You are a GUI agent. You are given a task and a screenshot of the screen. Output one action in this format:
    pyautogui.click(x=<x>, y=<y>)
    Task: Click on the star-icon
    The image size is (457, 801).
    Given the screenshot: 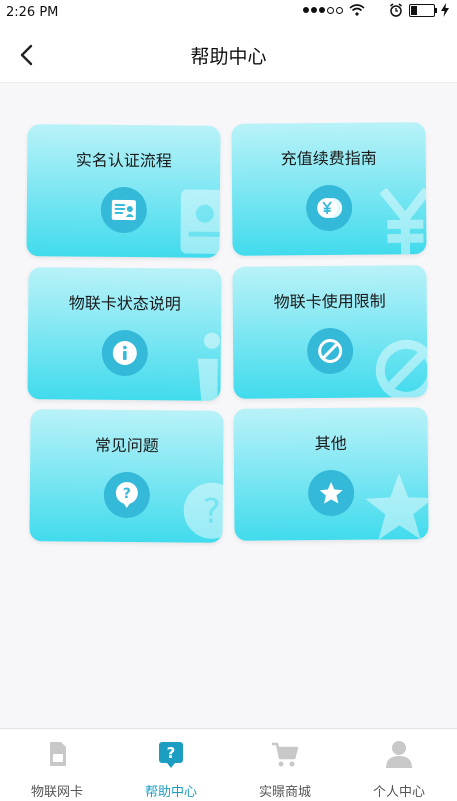 What is the action you would take?
    pyautogui.click(x=331, y=492)
    